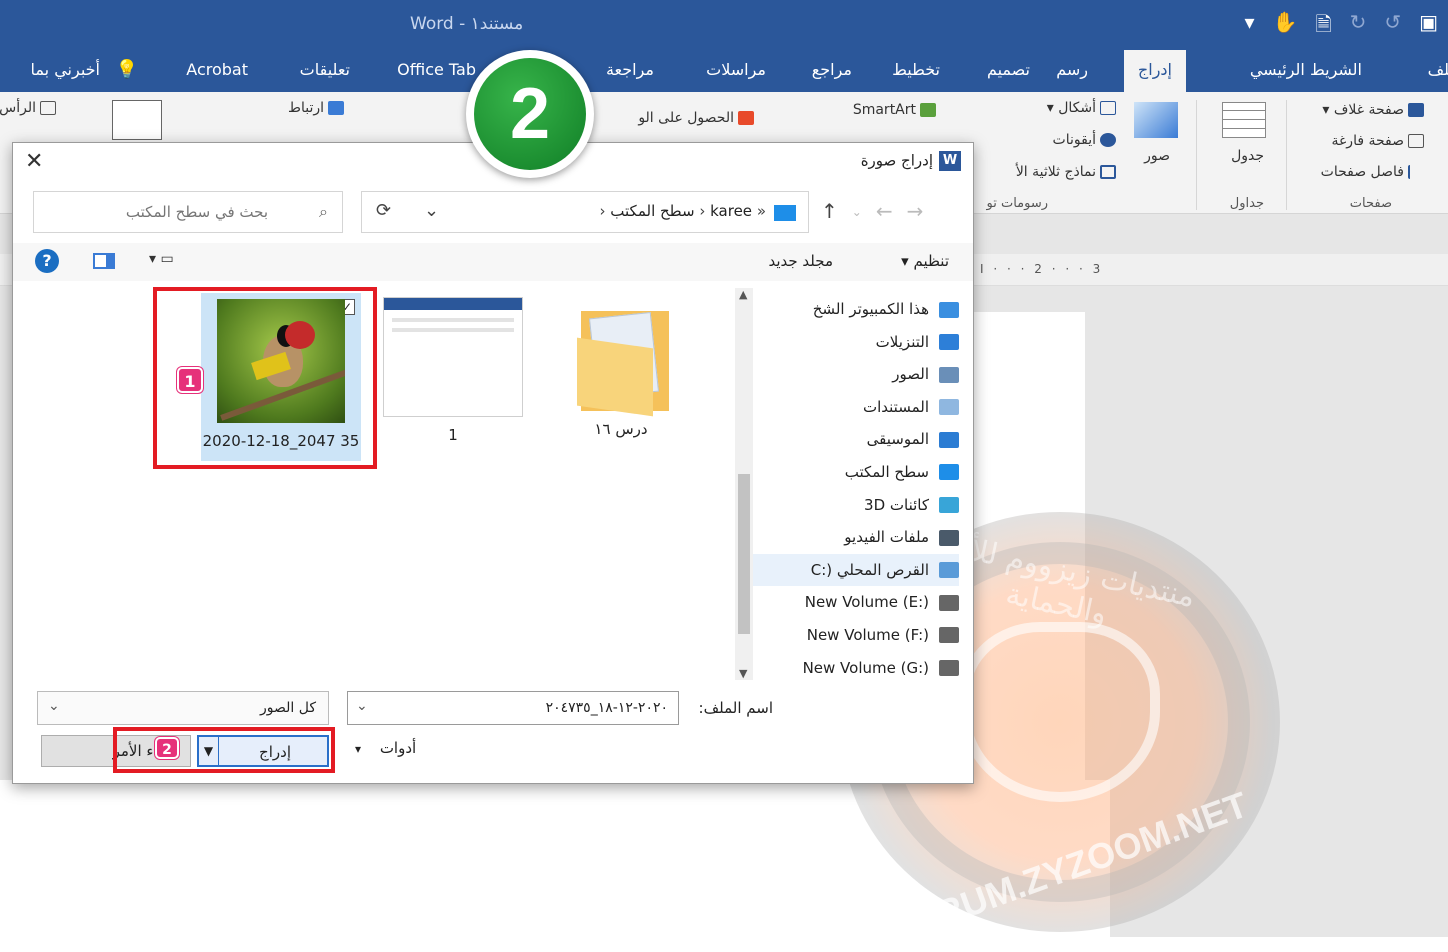 Image resolution: width=1448 pixels, height=952 pixels. What do you see at coordinates (436, 71) in the screenshot?
I see `tab-office-tab: Office Tab` at bounding box center [436, 71].